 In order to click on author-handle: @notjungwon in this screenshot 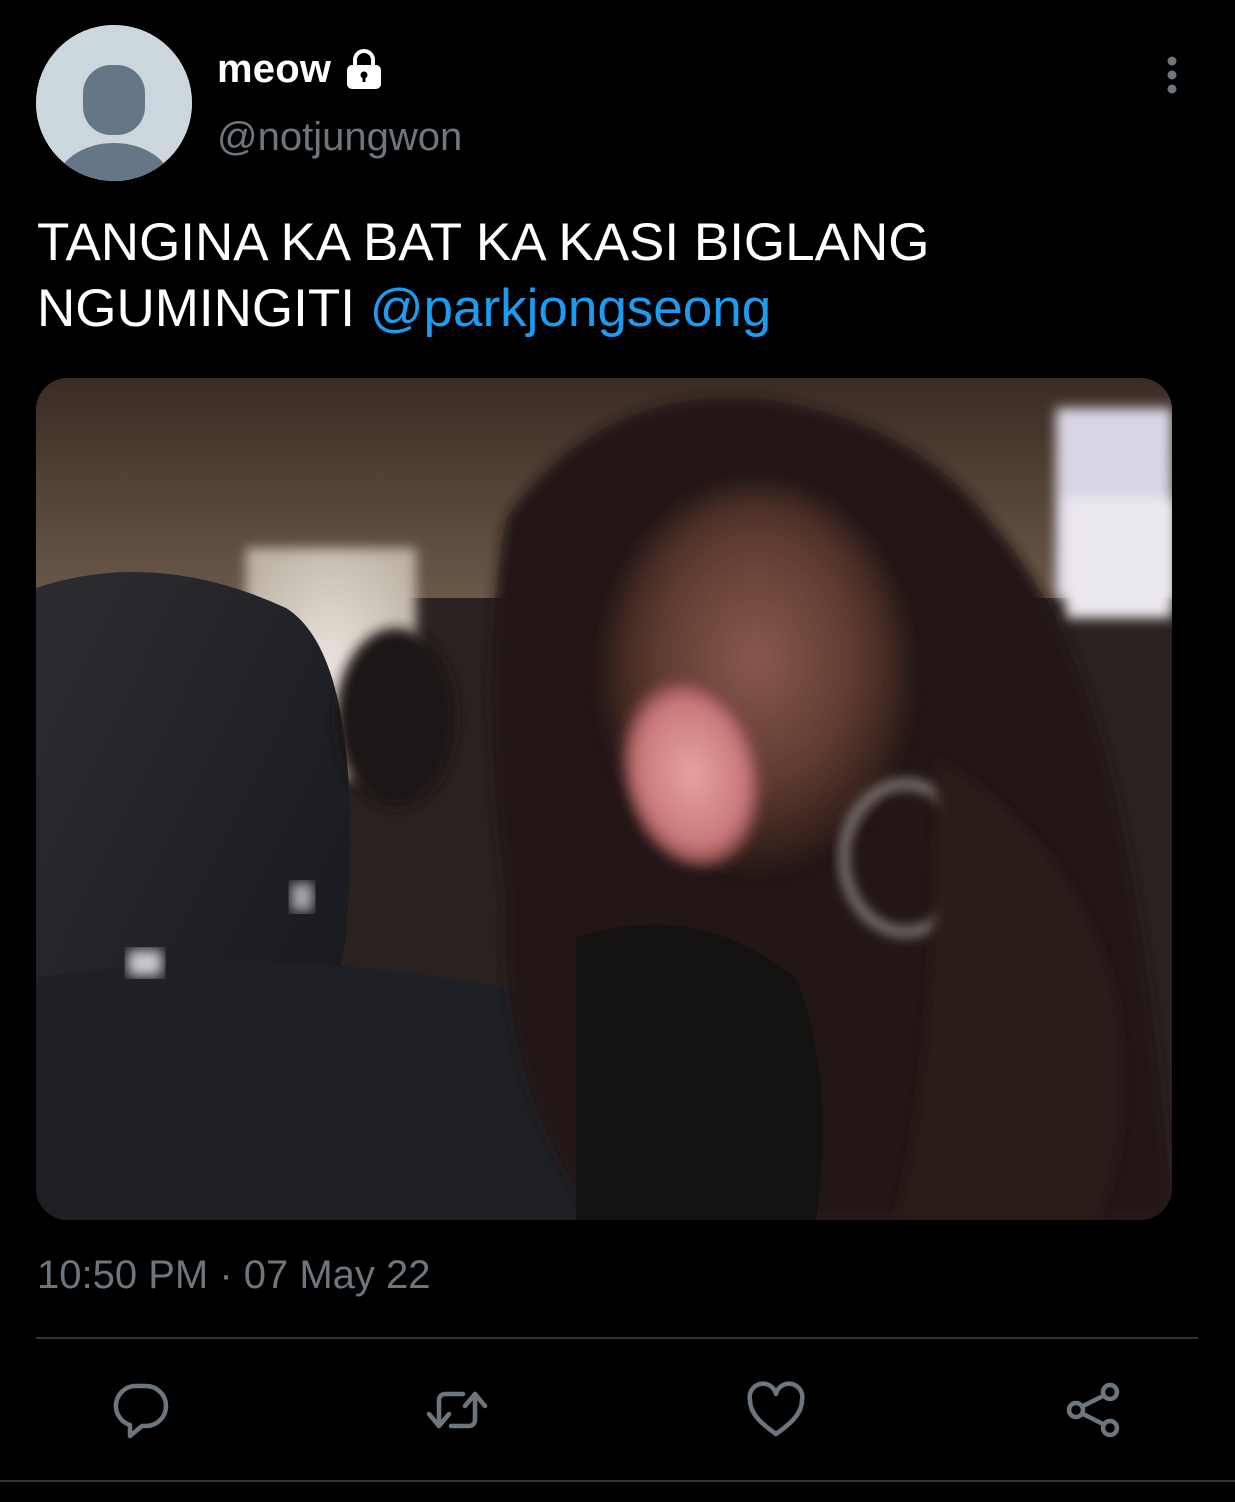, I will do `click(339, 137)`.